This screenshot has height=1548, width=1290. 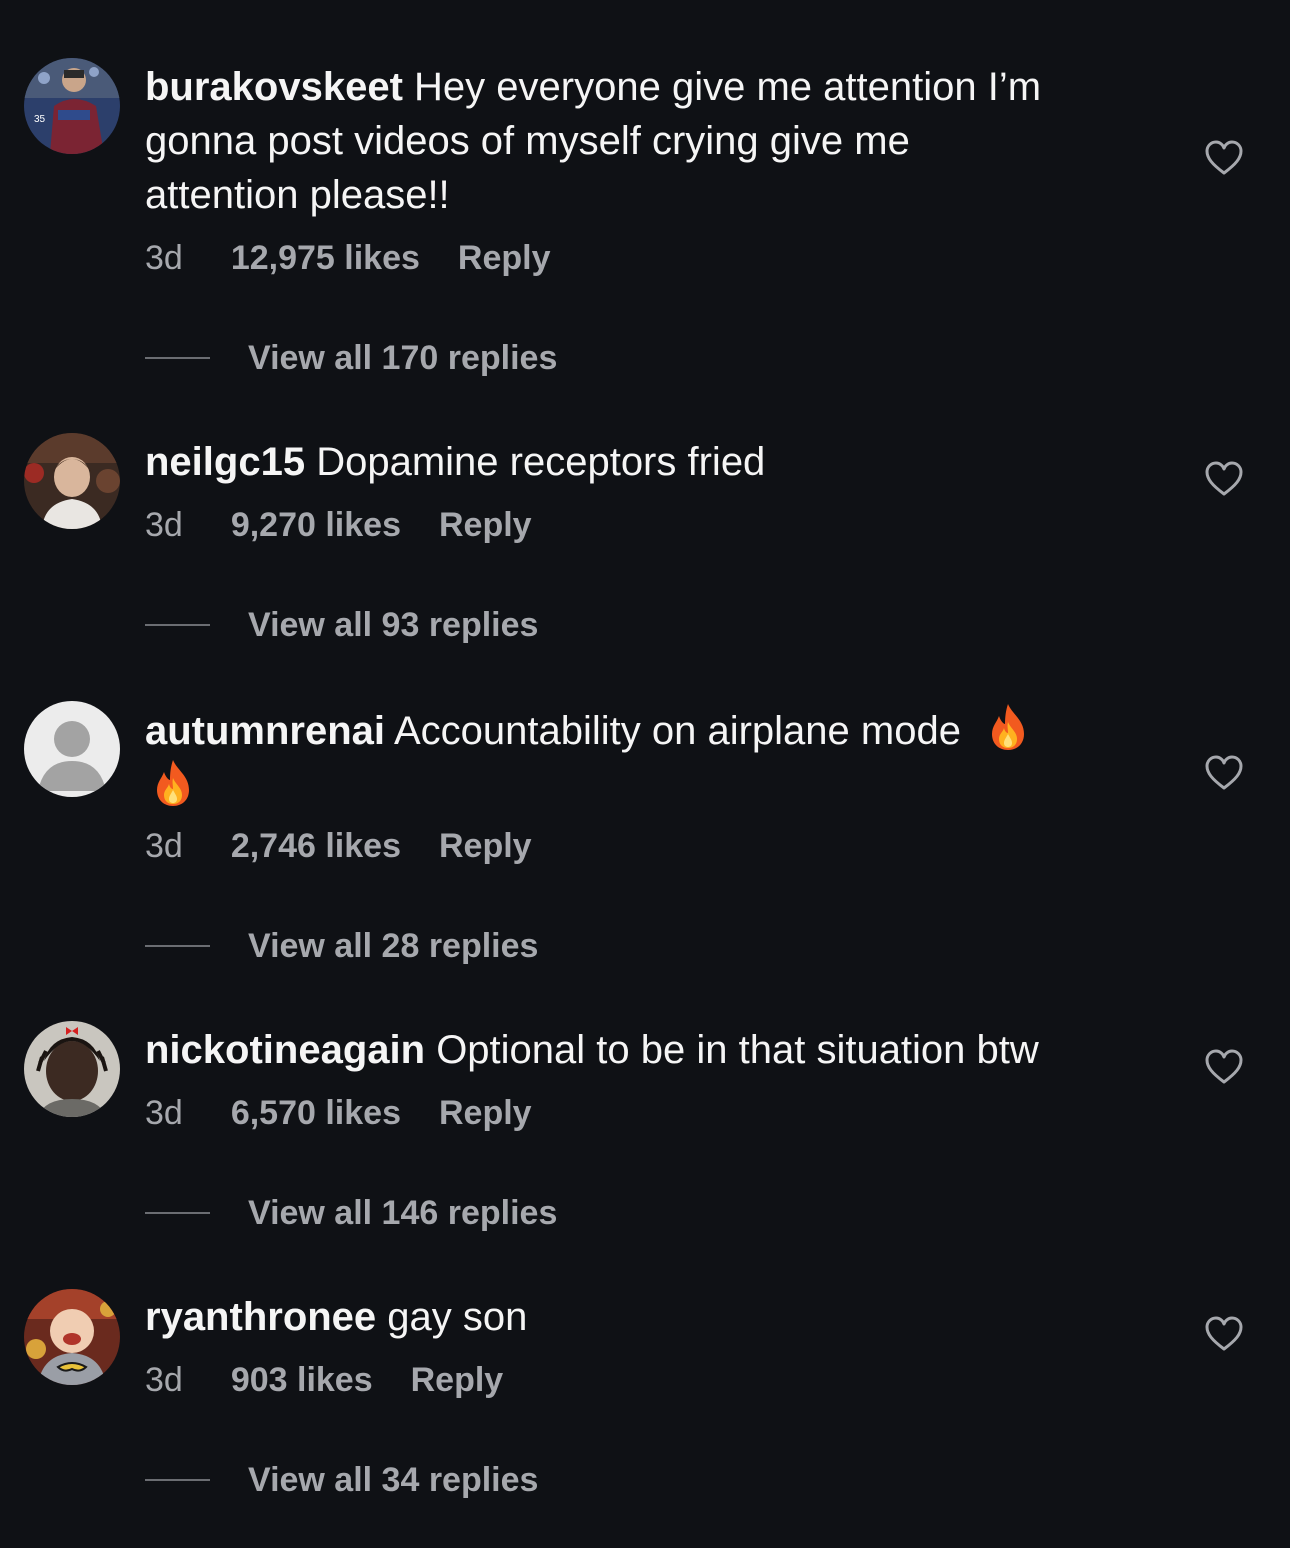 I want to click on comment-body: Dopamine receptors fried, so click(x=541, y=462).